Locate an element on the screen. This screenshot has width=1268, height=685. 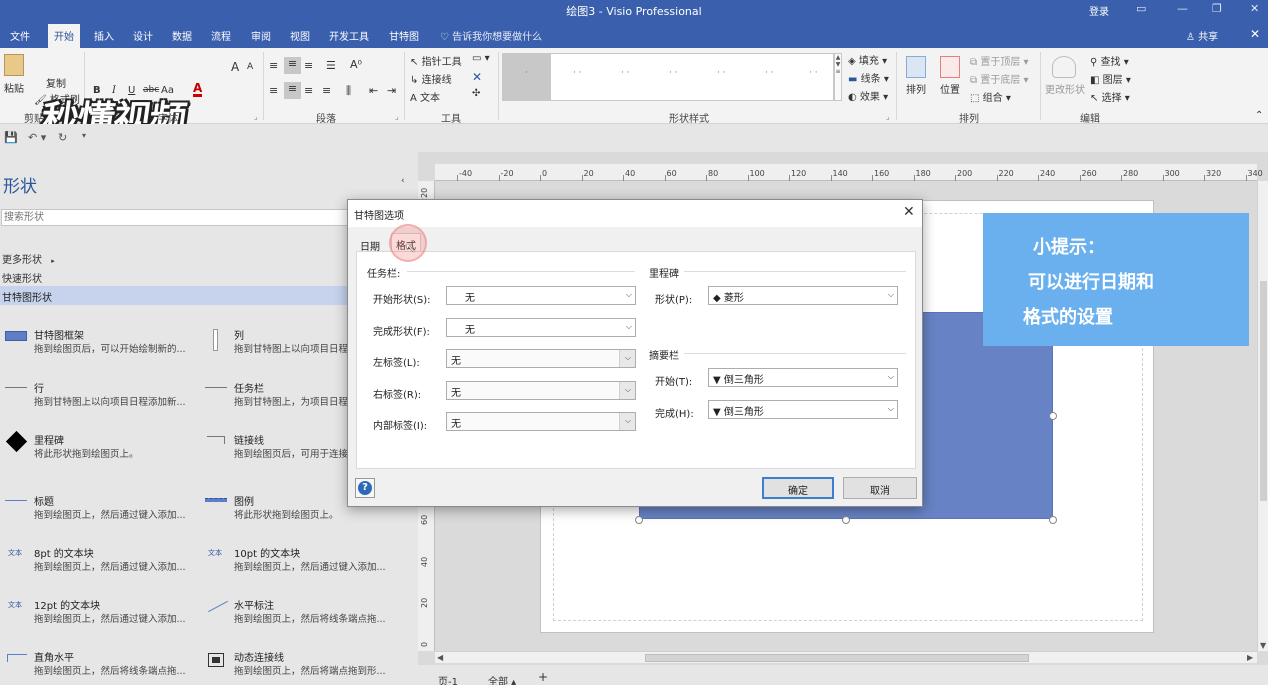
strikethrough-button: abc is located at coordinates (151, 90).